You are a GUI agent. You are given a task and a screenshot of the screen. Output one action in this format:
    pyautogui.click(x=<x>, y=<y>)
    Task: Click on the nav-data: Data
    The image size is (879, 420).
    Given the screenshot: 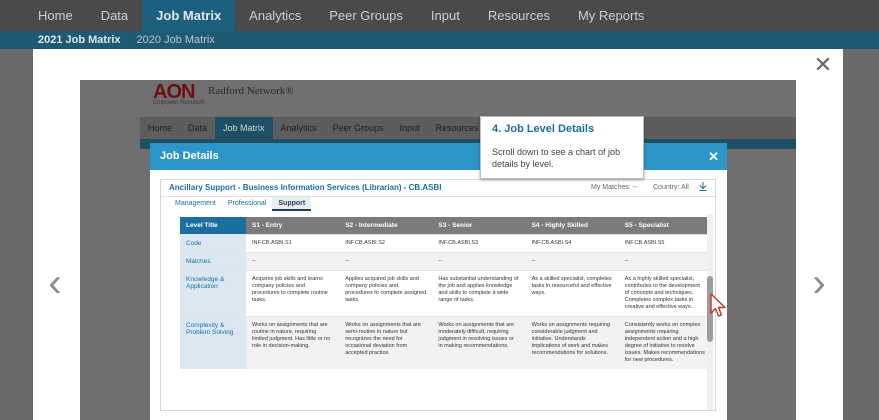 What is the action you would take?
    pyautogui.click(x=114, y=15)
    